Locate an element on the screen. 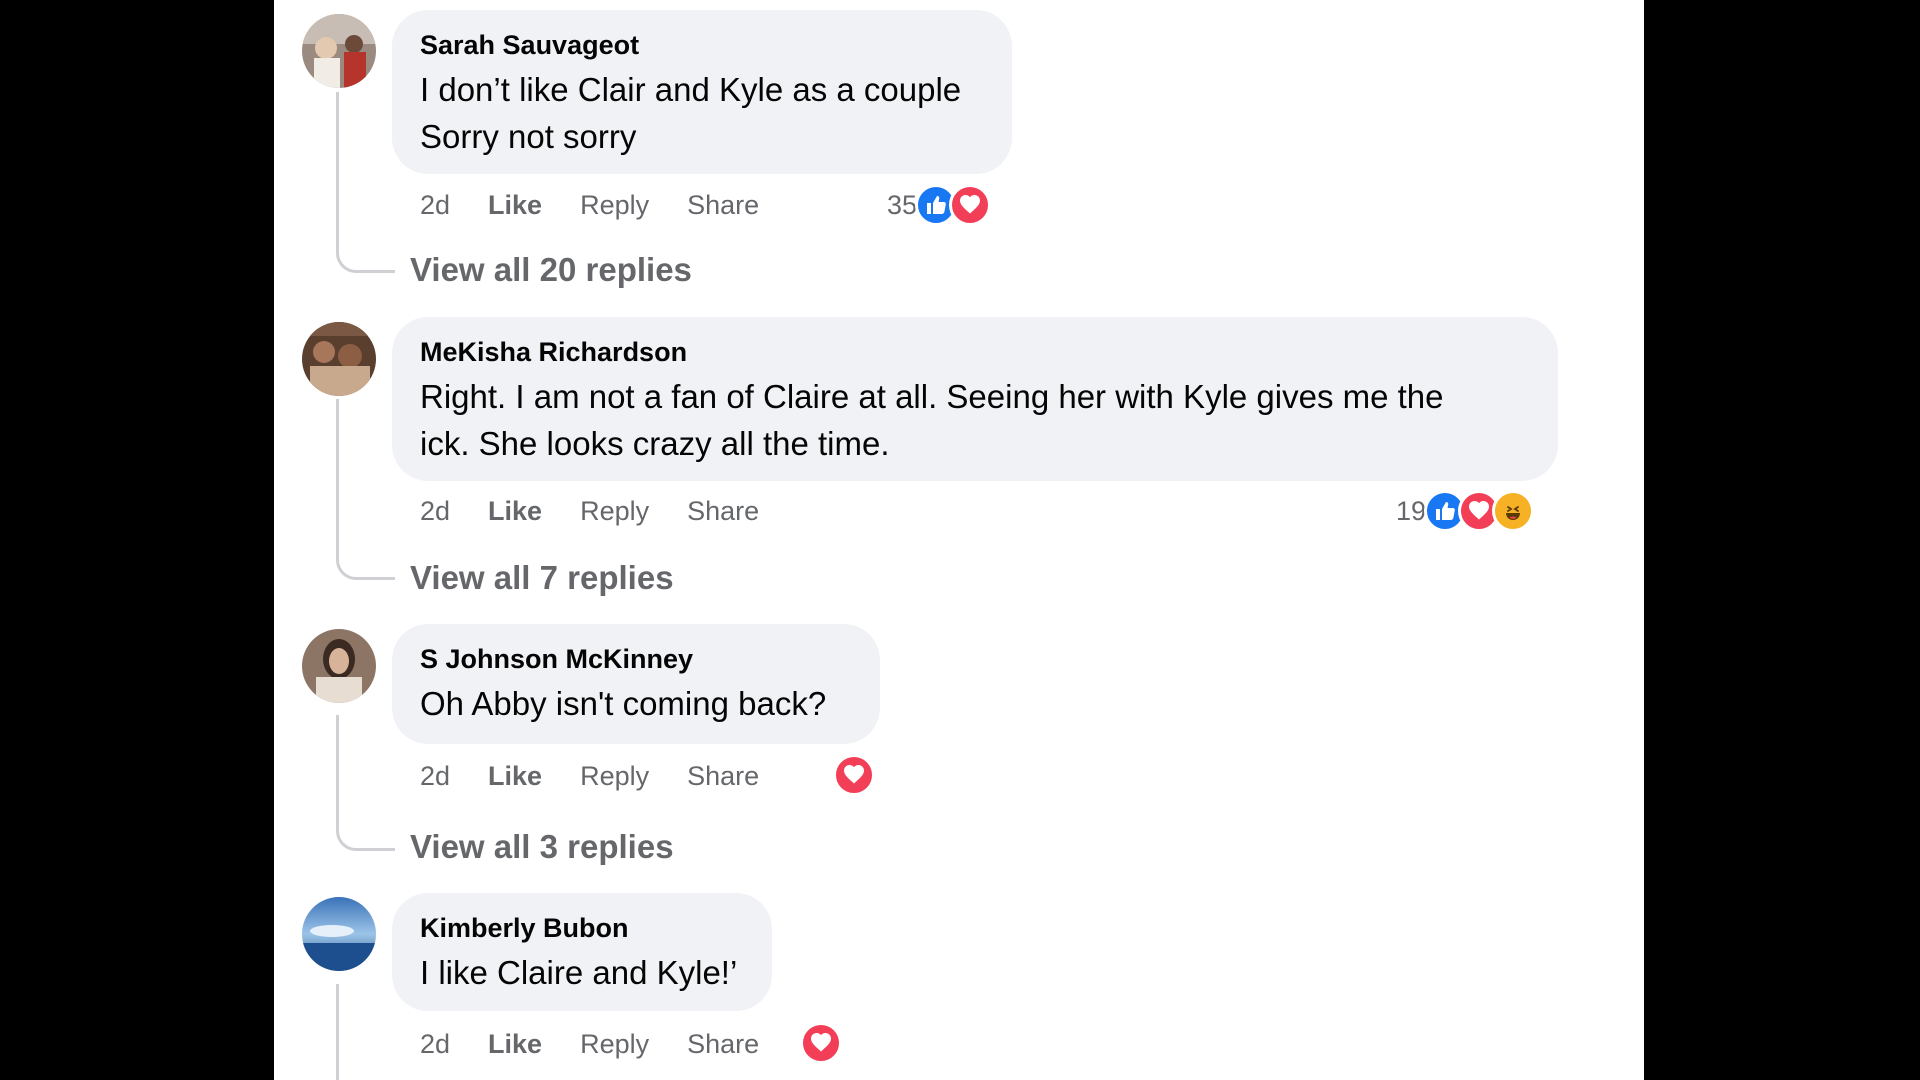 The height and width of the screenshot is (1080, 1920). comment-author: Kimberly Bubon is located at coordinates (582, 928).